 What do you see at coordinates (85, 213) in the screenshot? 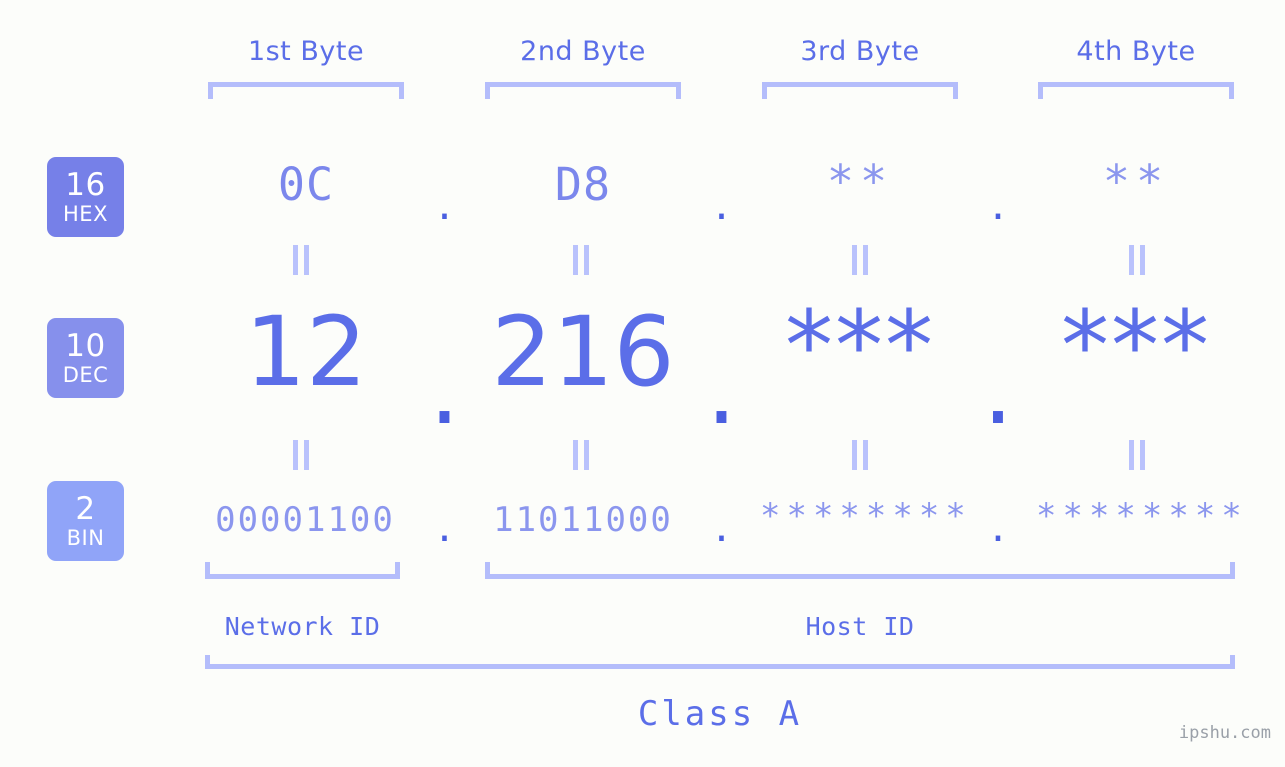
I see `base-badge-hex-label: HEX` at bounding box center [85, 213].